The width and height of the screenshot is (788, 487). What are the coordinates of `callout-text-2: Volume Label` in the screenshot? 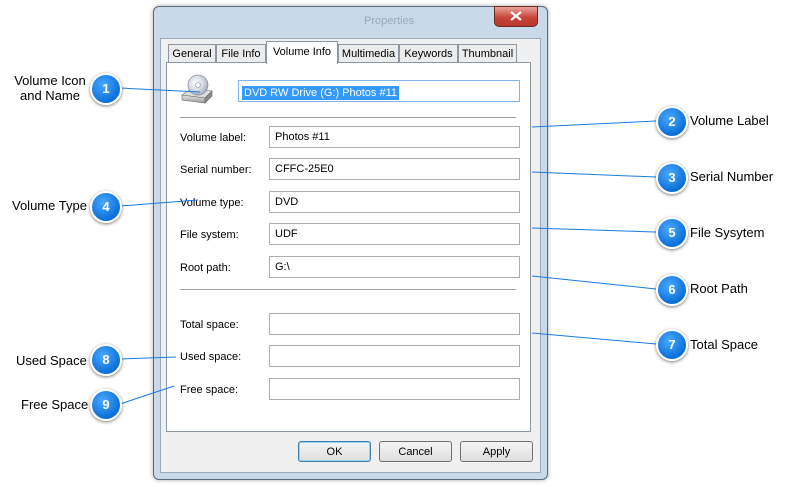 It's located at (729, 120).